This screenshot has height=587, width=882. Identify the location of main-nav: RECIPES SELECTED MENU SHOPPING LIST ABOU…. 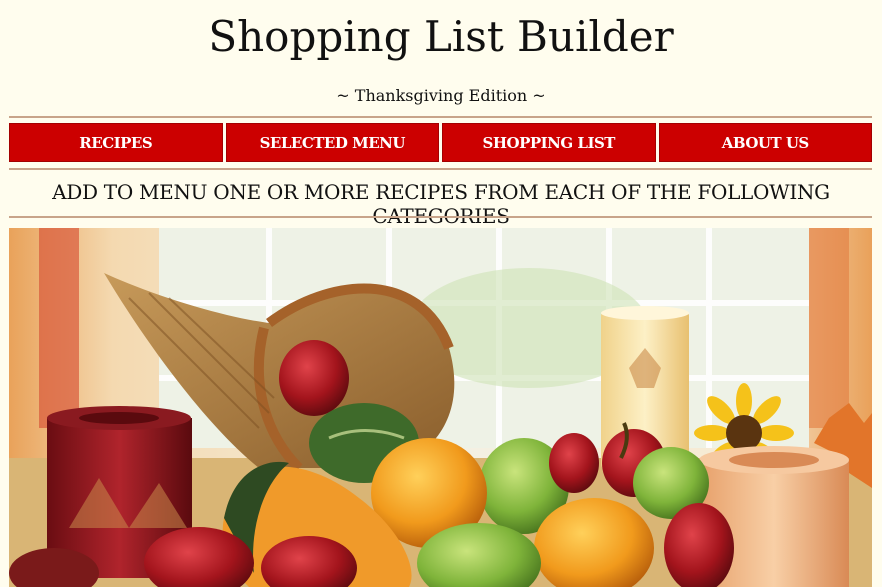
(440, 142).